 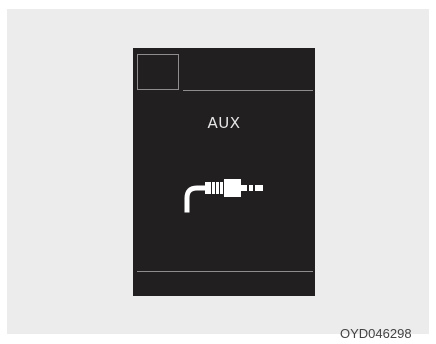 I want to click on aux-cable-icon, so click(x=223, y=196).